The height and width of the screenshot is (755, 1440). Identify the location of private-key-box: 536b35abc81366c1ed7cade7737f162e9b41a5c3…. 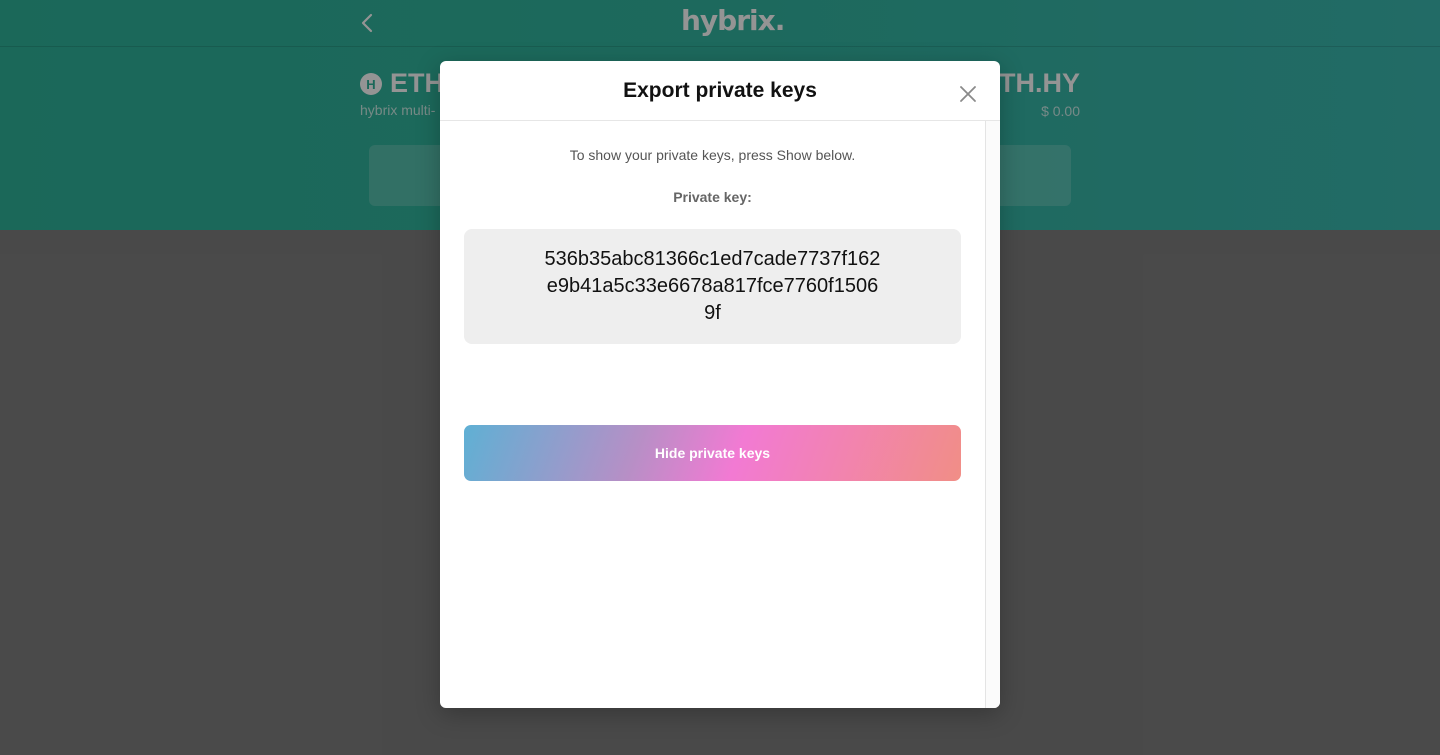
(712, 286).